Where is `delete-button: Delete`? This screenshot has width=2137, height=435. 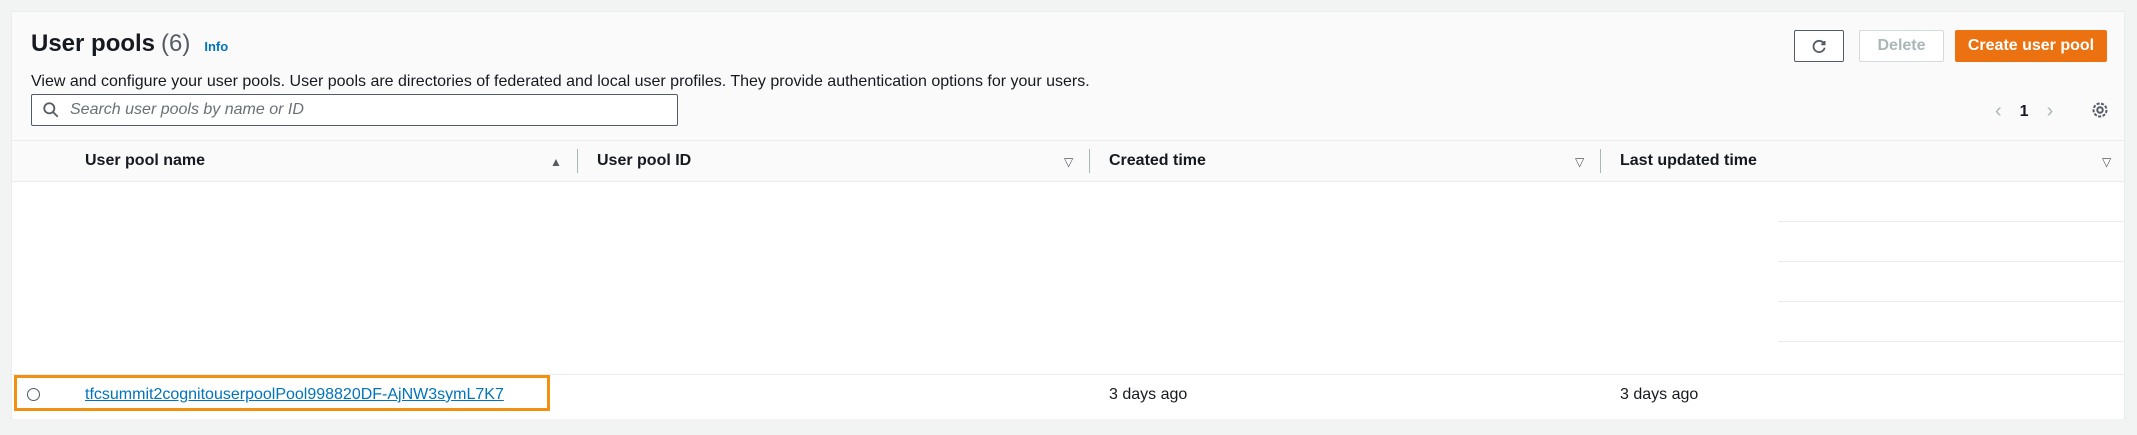 delete-button: Delete is located at coordinates (1901, 46).